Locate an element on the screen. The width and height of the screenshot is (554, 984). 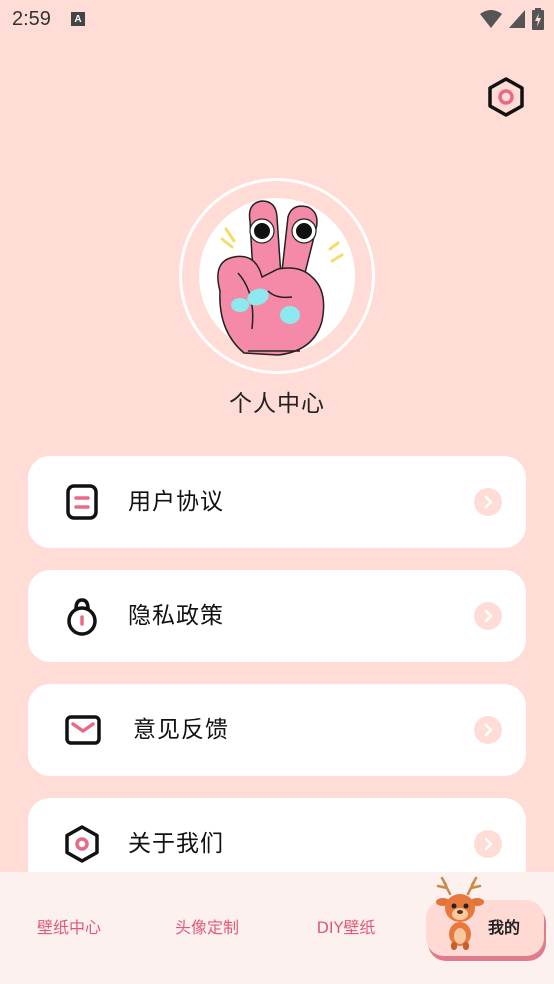
mail-icon is located at coordinates (83, 730).